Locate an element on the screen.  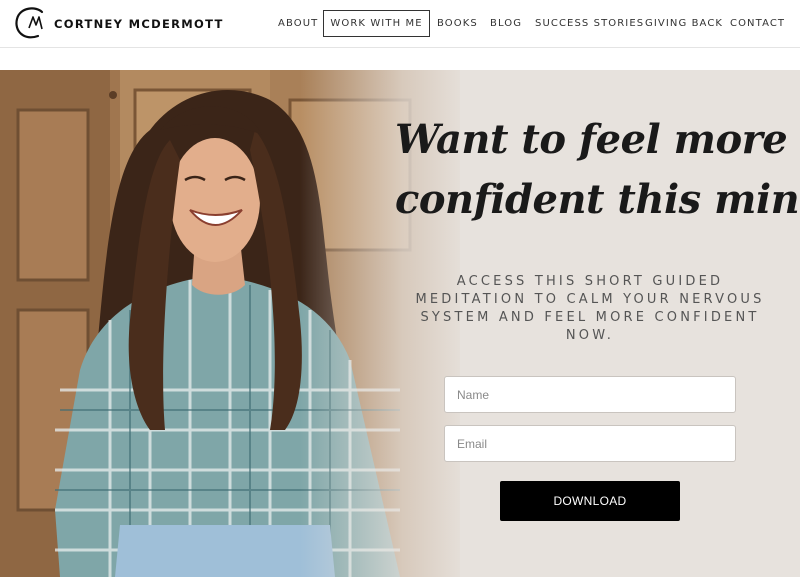
hero-headline: Want to feel more confident this minute? is located at coordinates (597, 170).